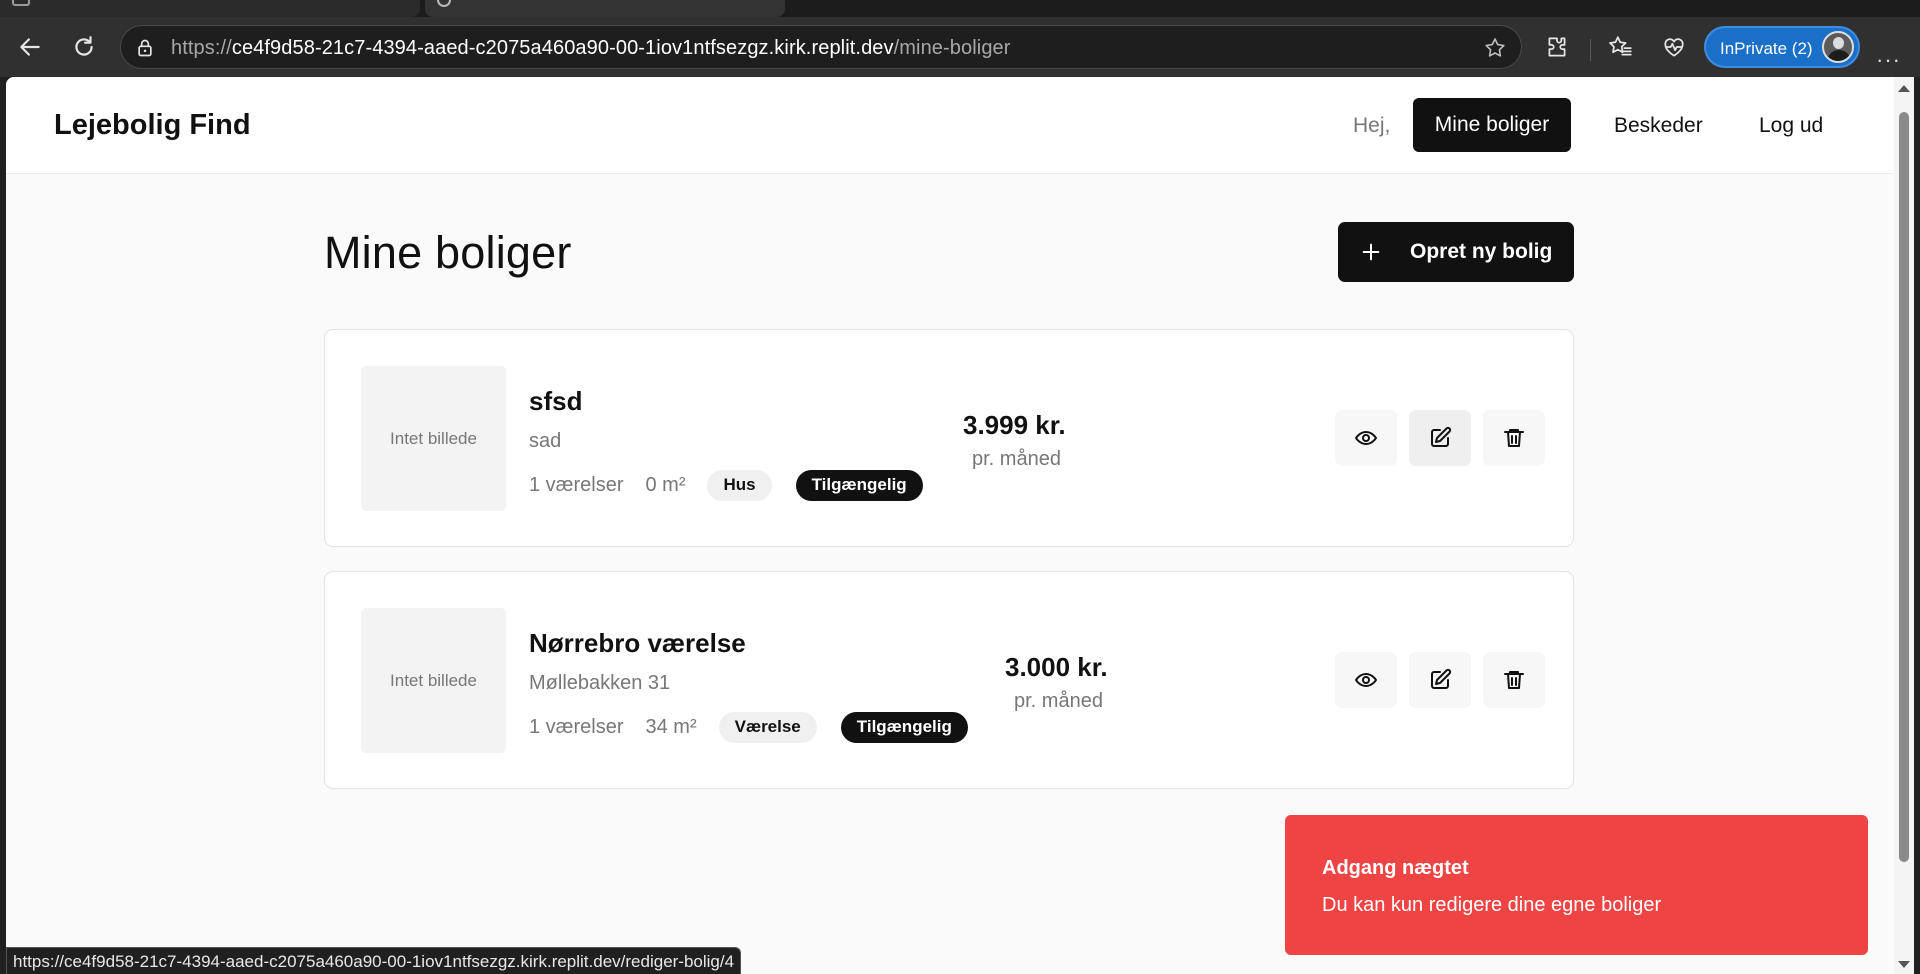 The width and height of the screenshot is (1920, 974). Describe the element at coordinates (201, 48) in the screenshot. I see `url-prefix: https://` at that location.